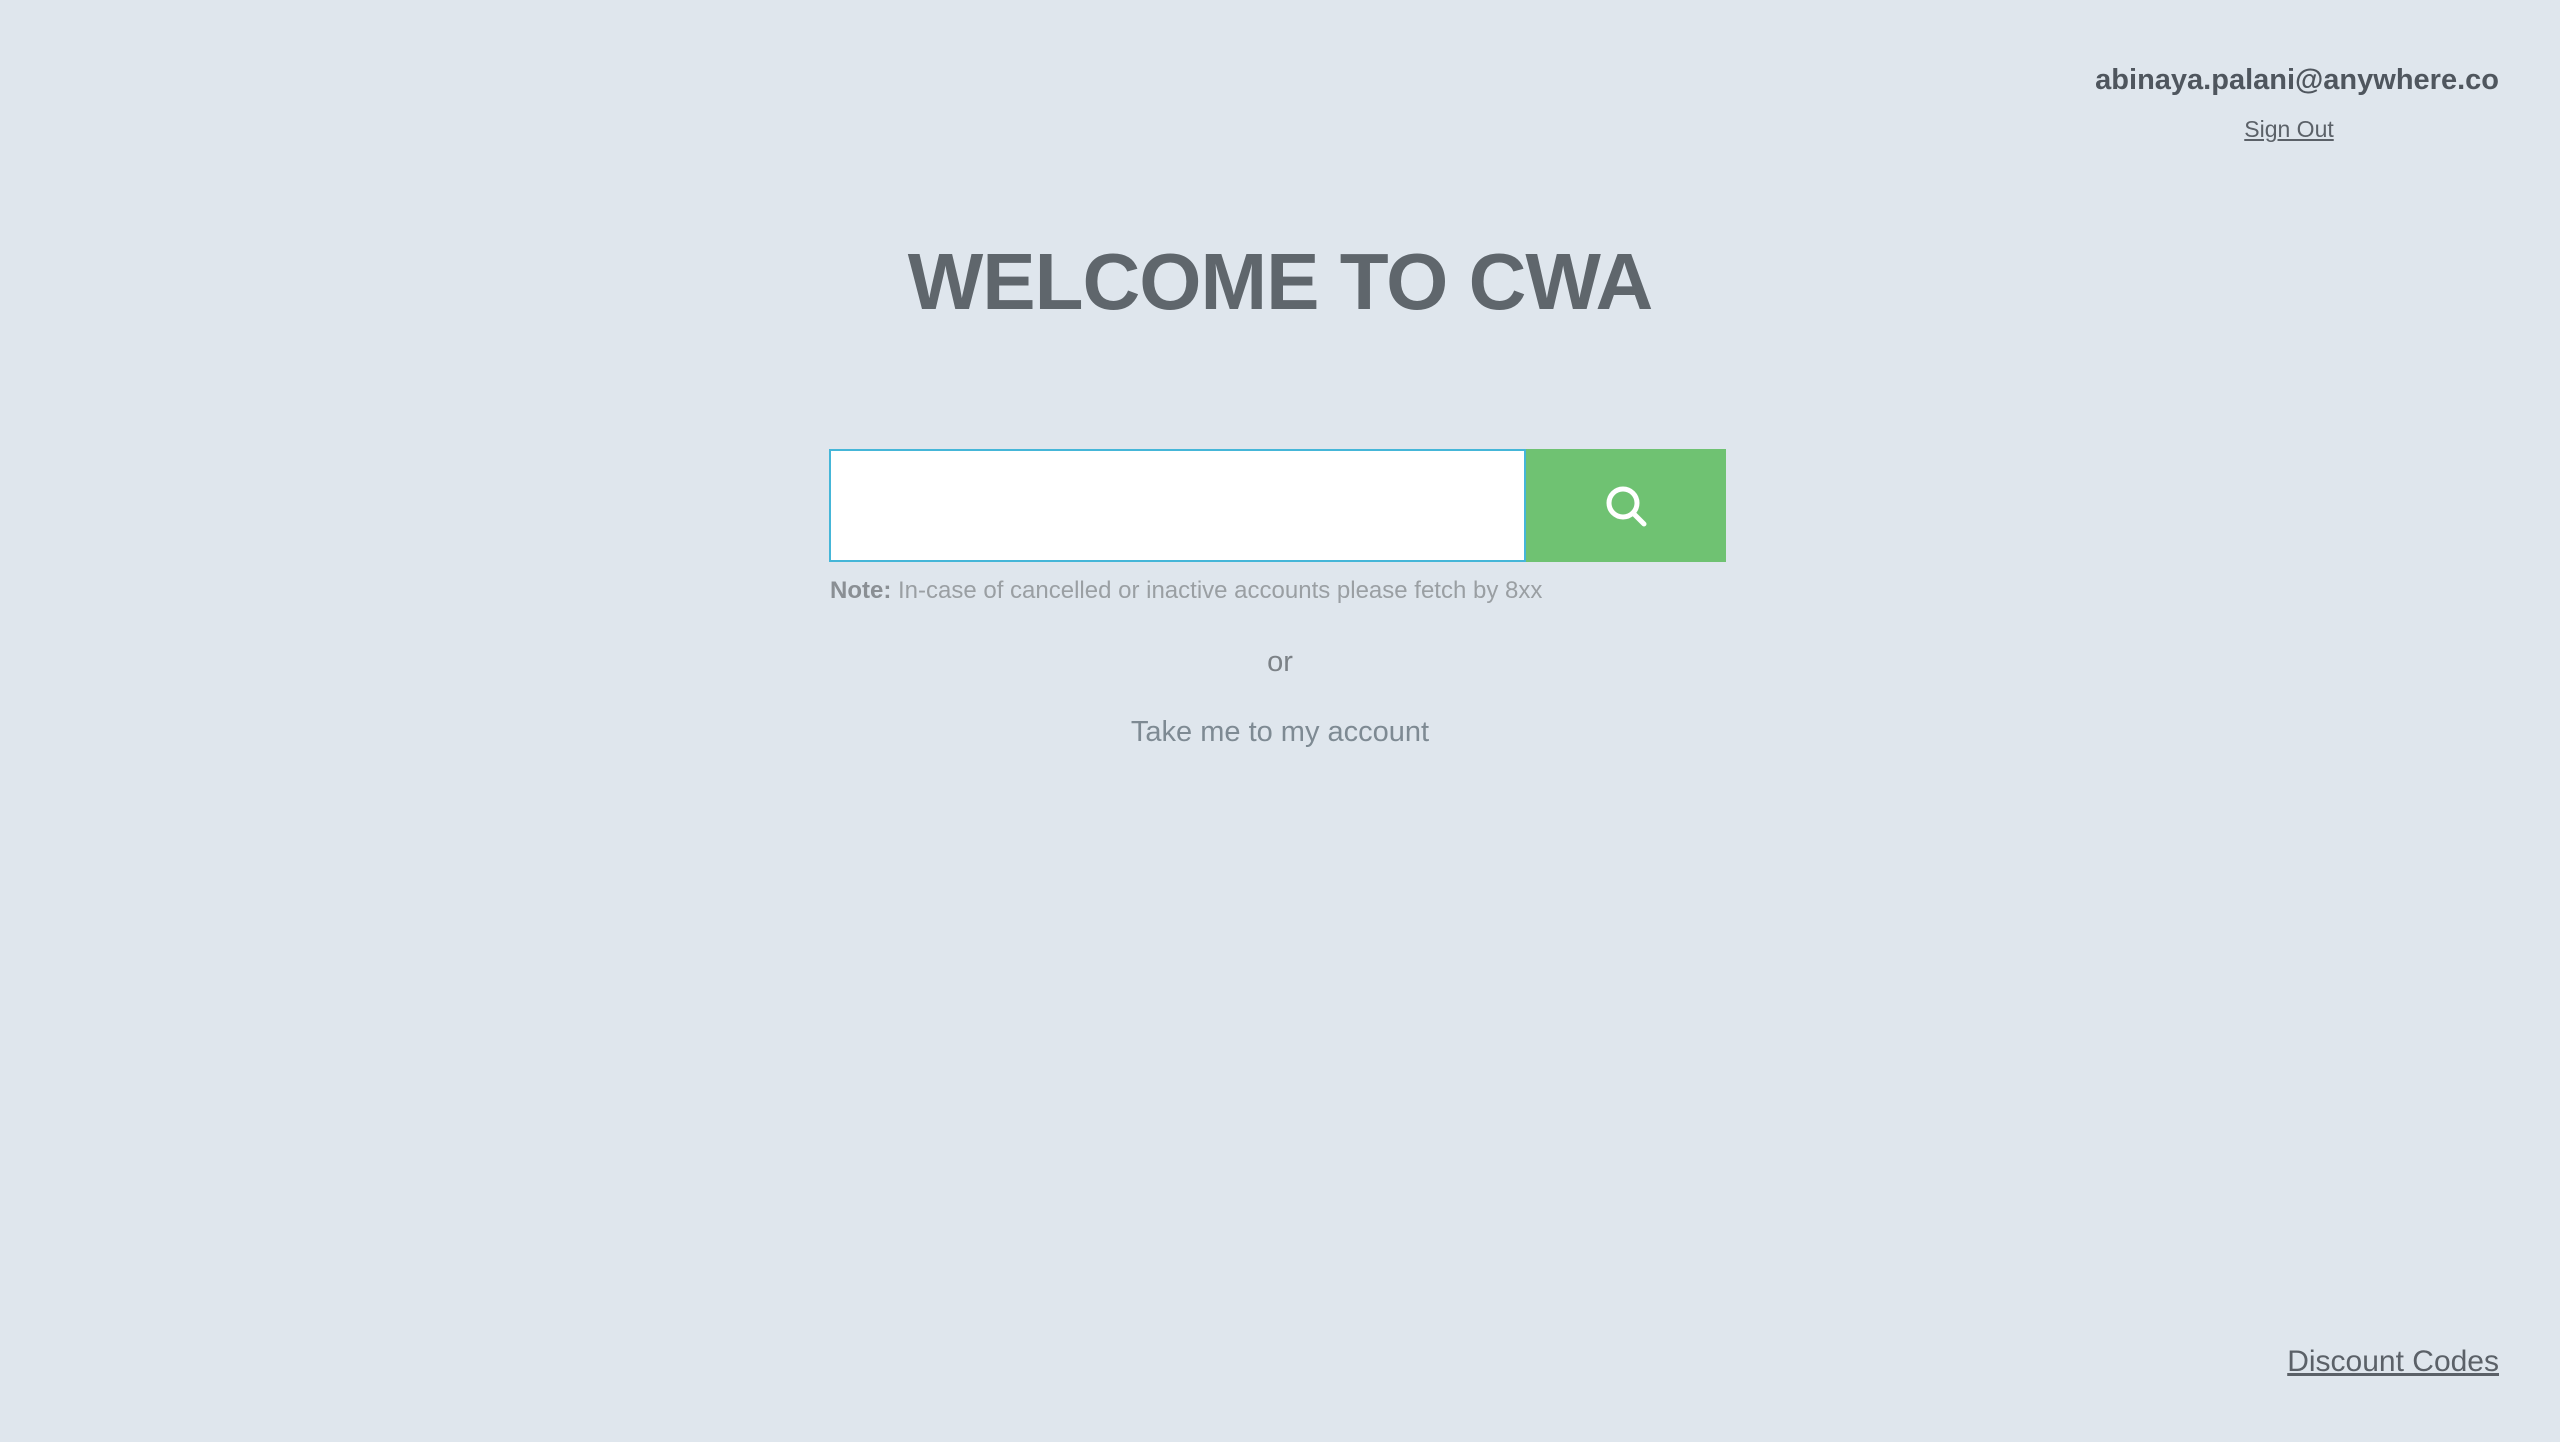 This screenshot has width=2560, height=1442. What do you see at coordinates (1177, 505) in the screenshot?
I see `search-input` at bounding box center [1177, 505].